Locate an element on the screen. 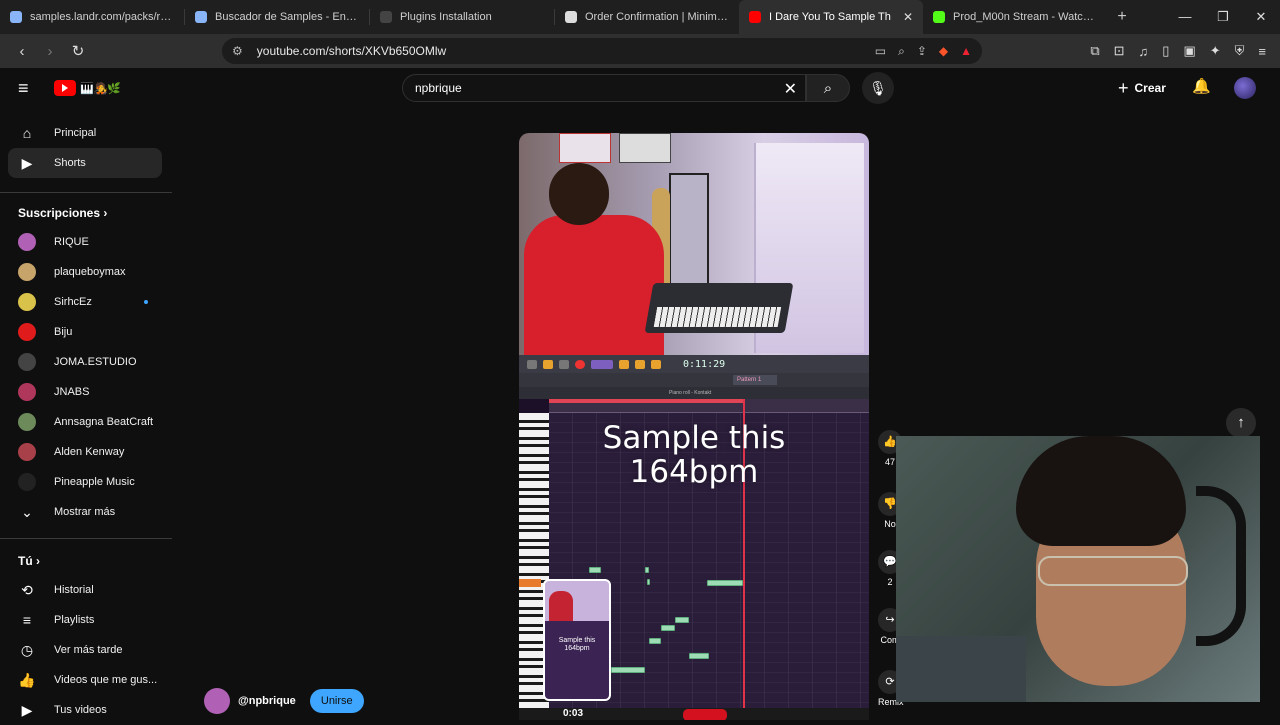 The image size is (1280, 725). sidebar-subscription: Biju is located at coordinates (85, 332).